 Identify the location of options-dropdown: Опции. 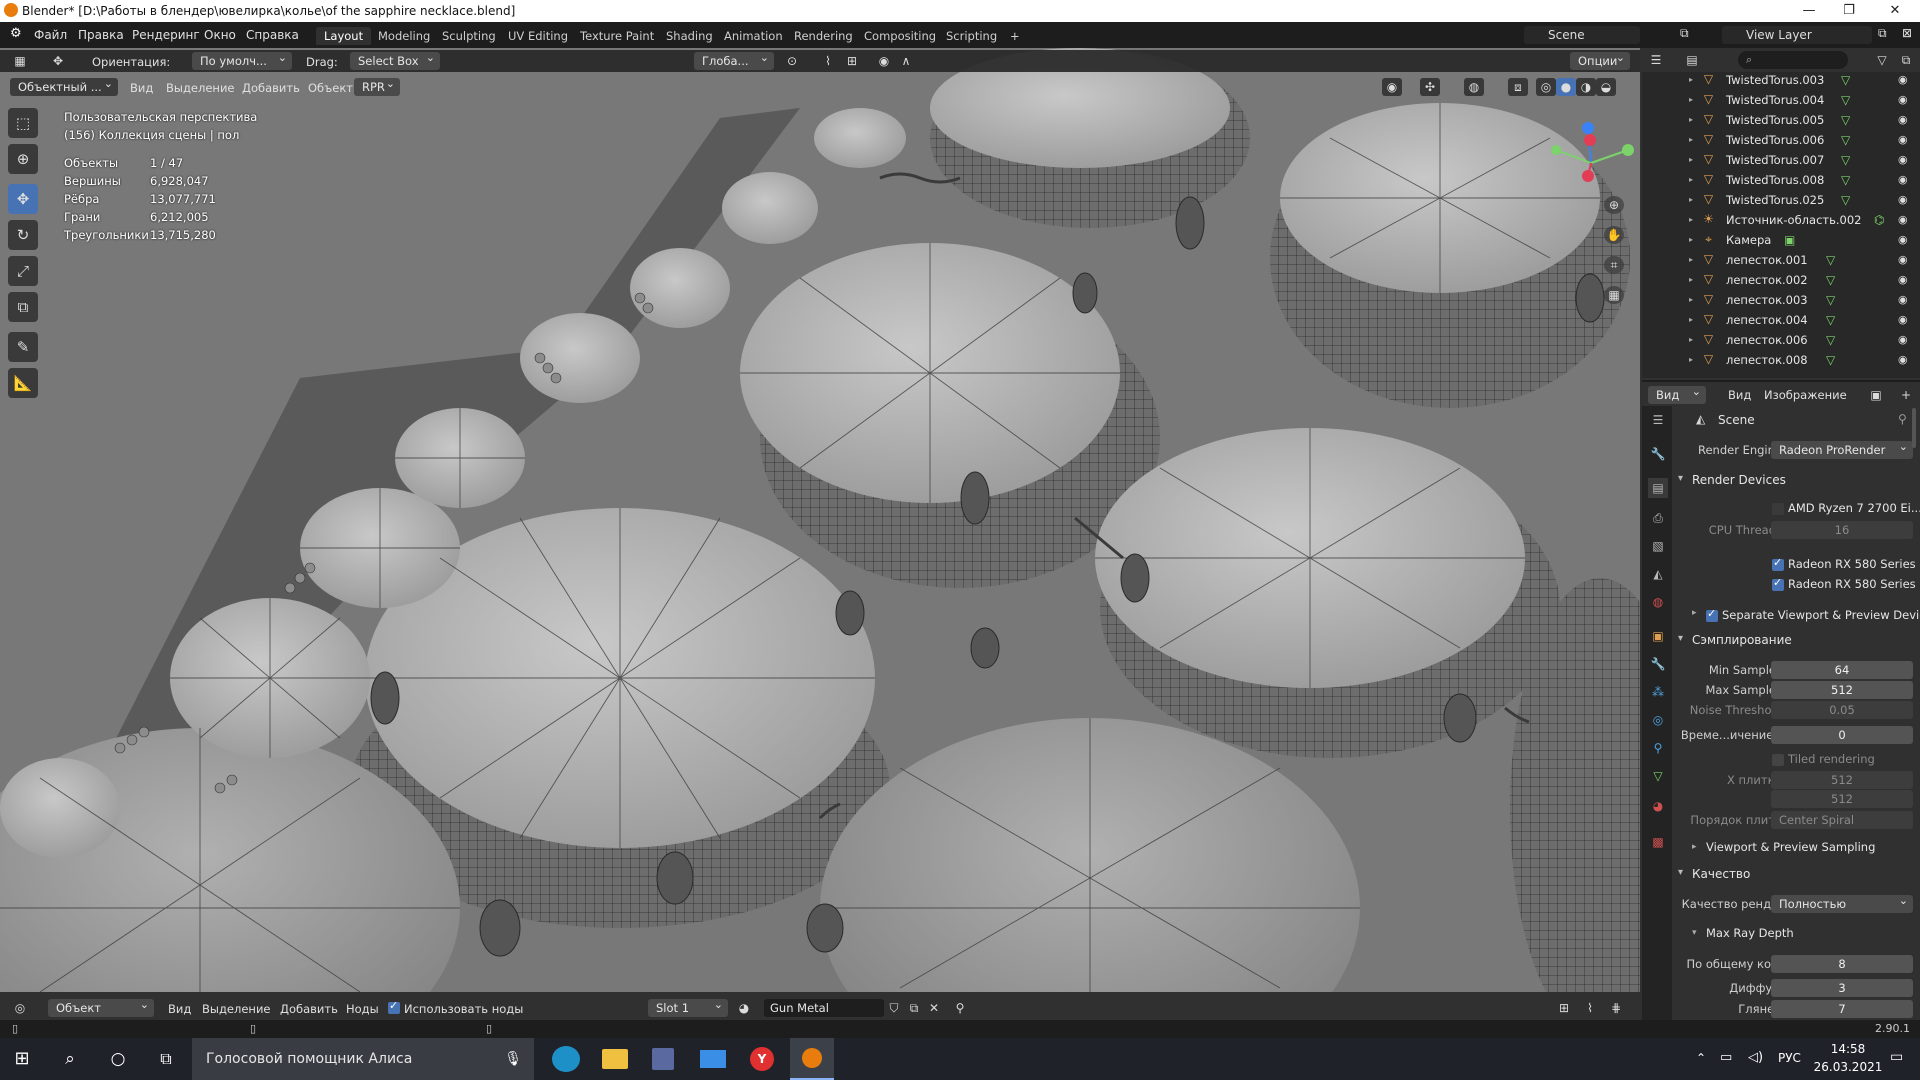
(1600, 61).